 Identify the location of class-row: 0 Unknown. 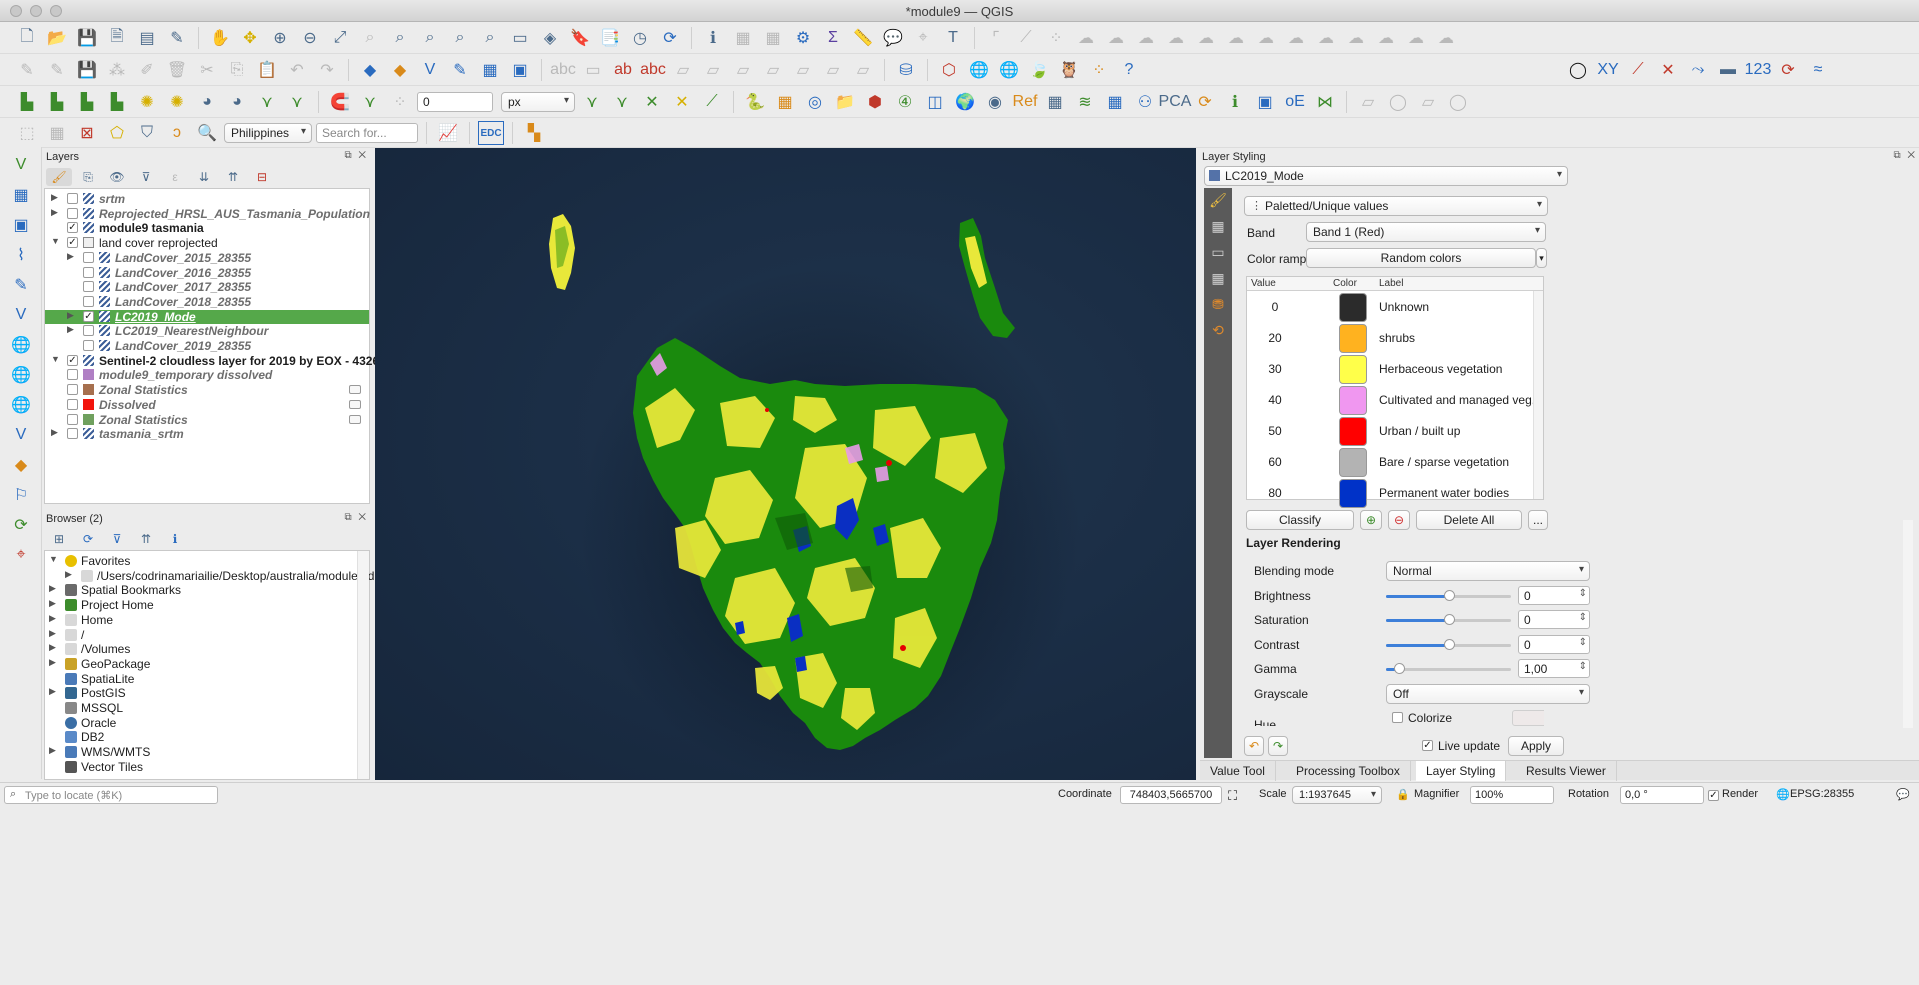
(1390, 307).